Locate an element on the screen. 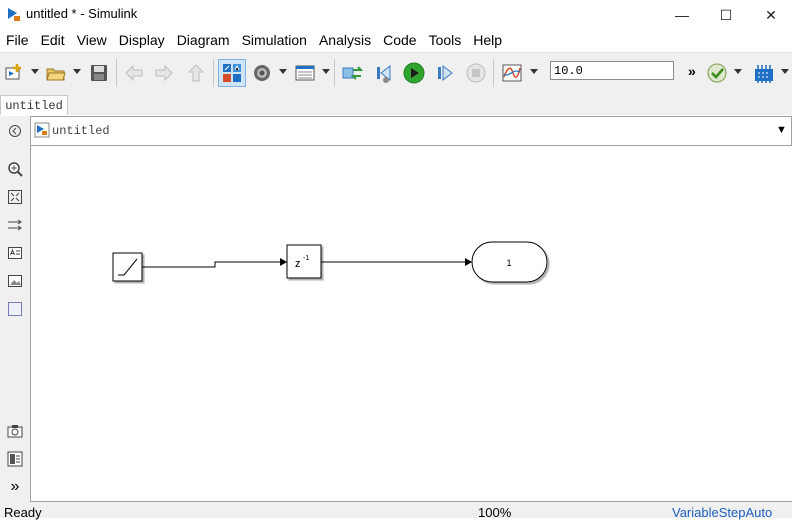 Image resolution: width=792 pixels, height=520 pixels. signal-line is located at coordinates (211, 264).